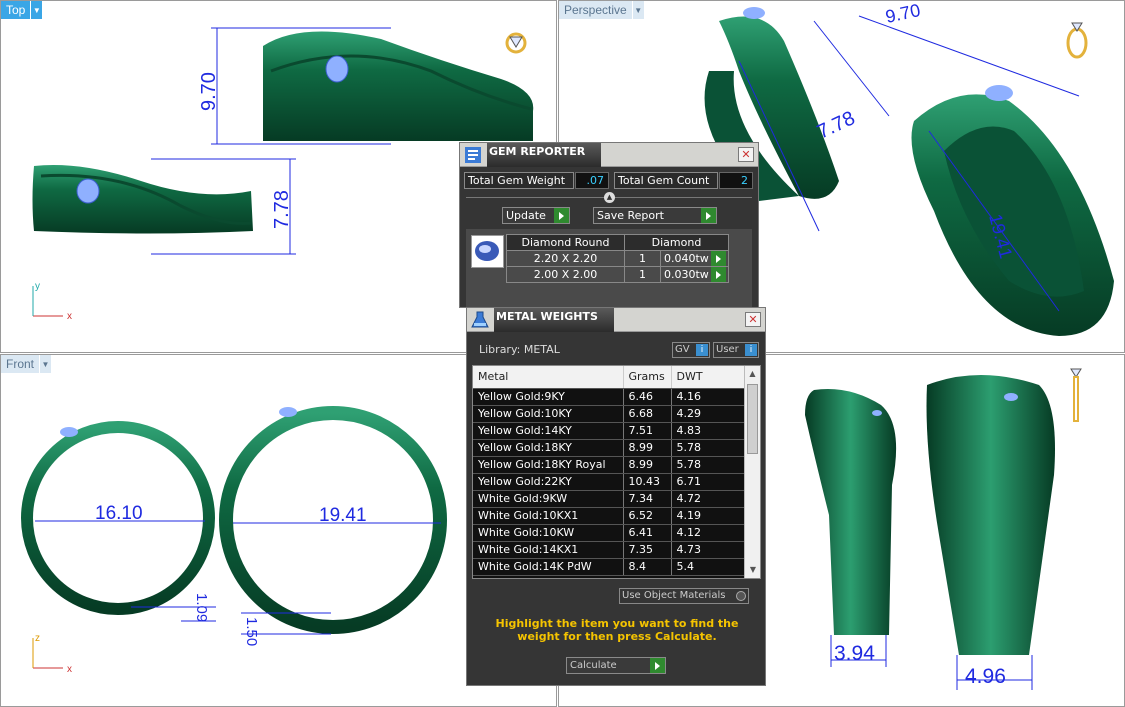 The width and height of the screenshot is (1125, 707). I want to click on table-row: White Gold:9KW 7.34 4.72, so click(609, 499).